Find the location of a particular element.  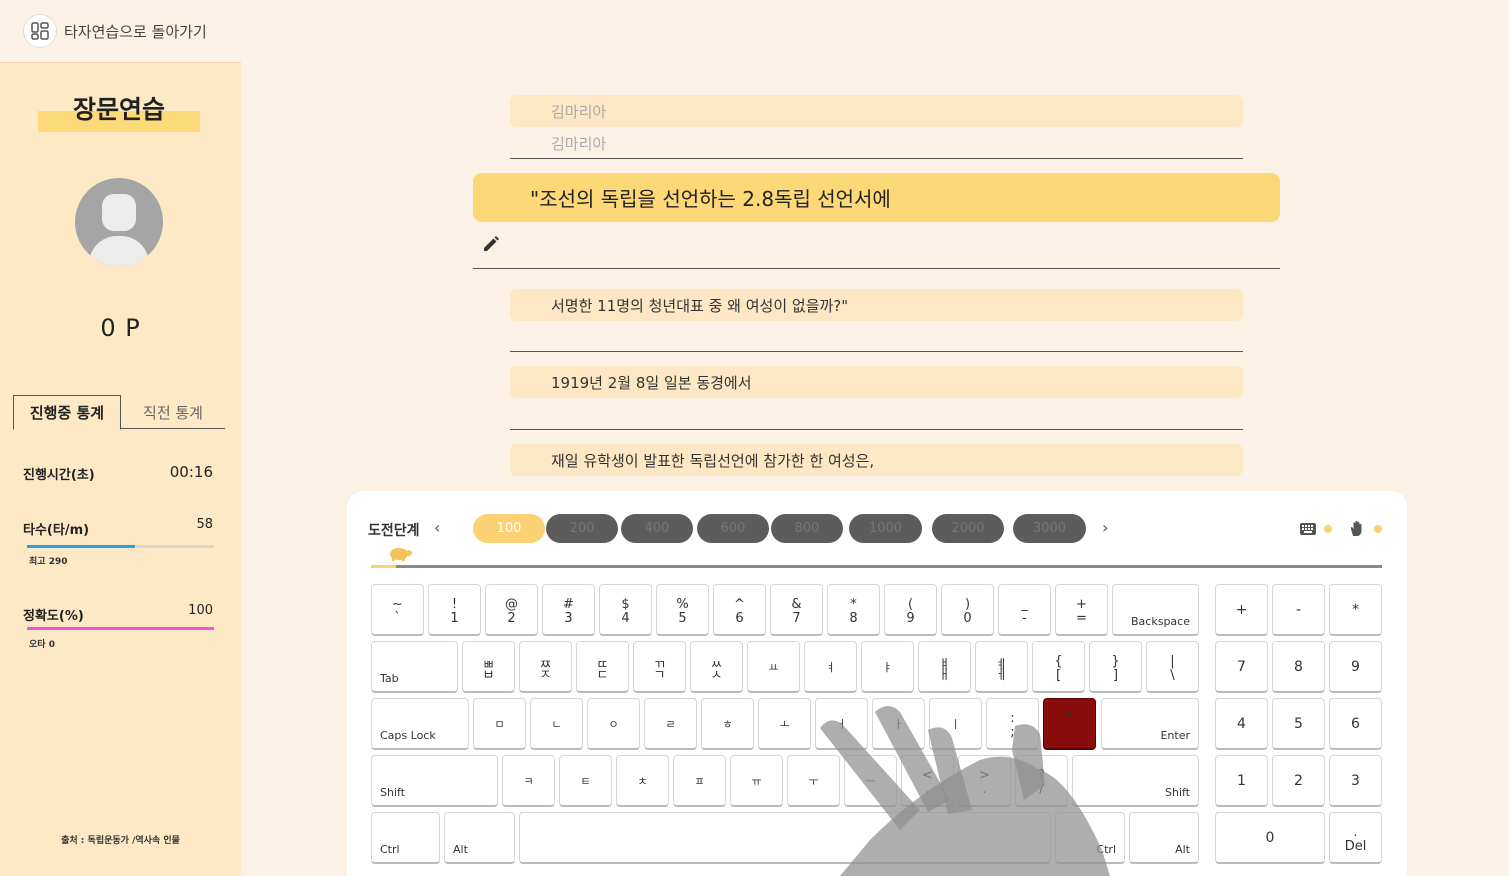

key: & 7 is located at coordinates (796, 610).